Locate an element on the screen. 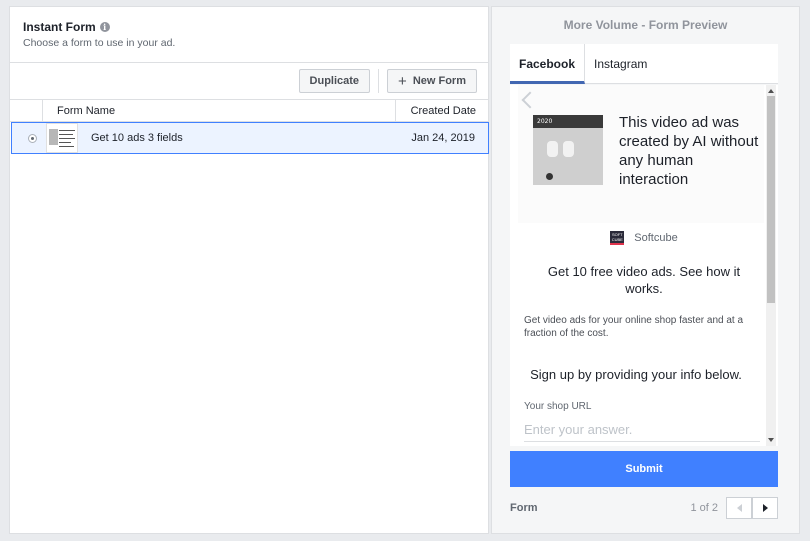 This screenshot has height=541, width=810. toolbar-divider is located at coordinates (379, 81).